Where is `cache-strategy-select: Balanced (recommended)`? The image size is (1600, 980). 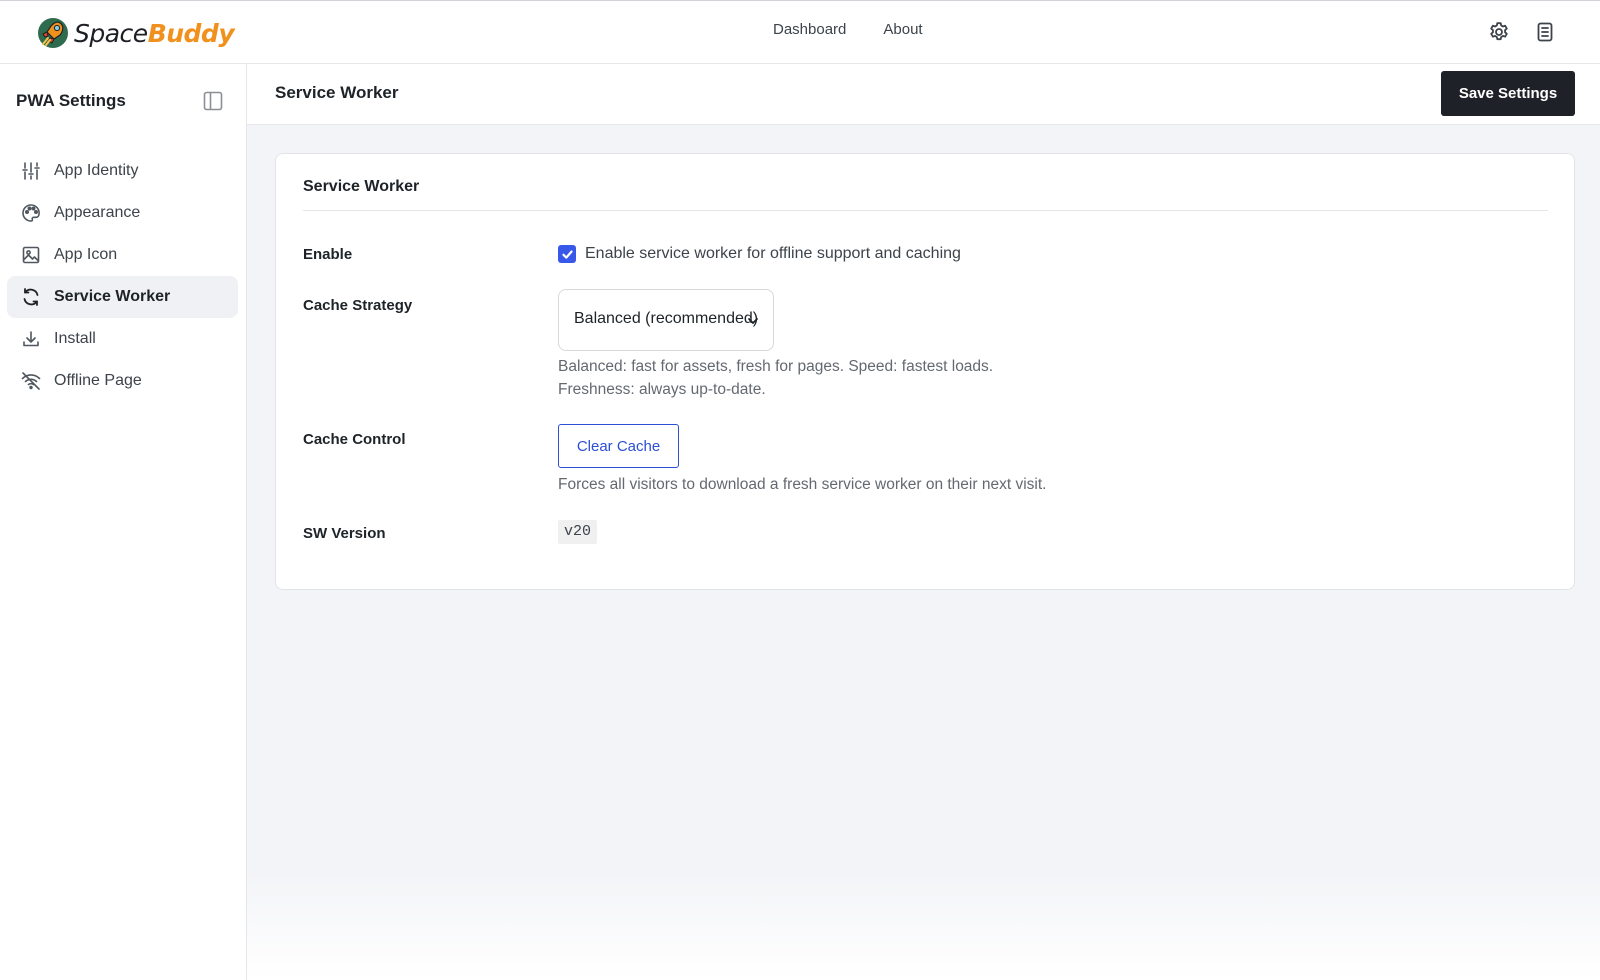
cache-strategy-select: Balanced (recommended) is located at coordinates (666, 320).